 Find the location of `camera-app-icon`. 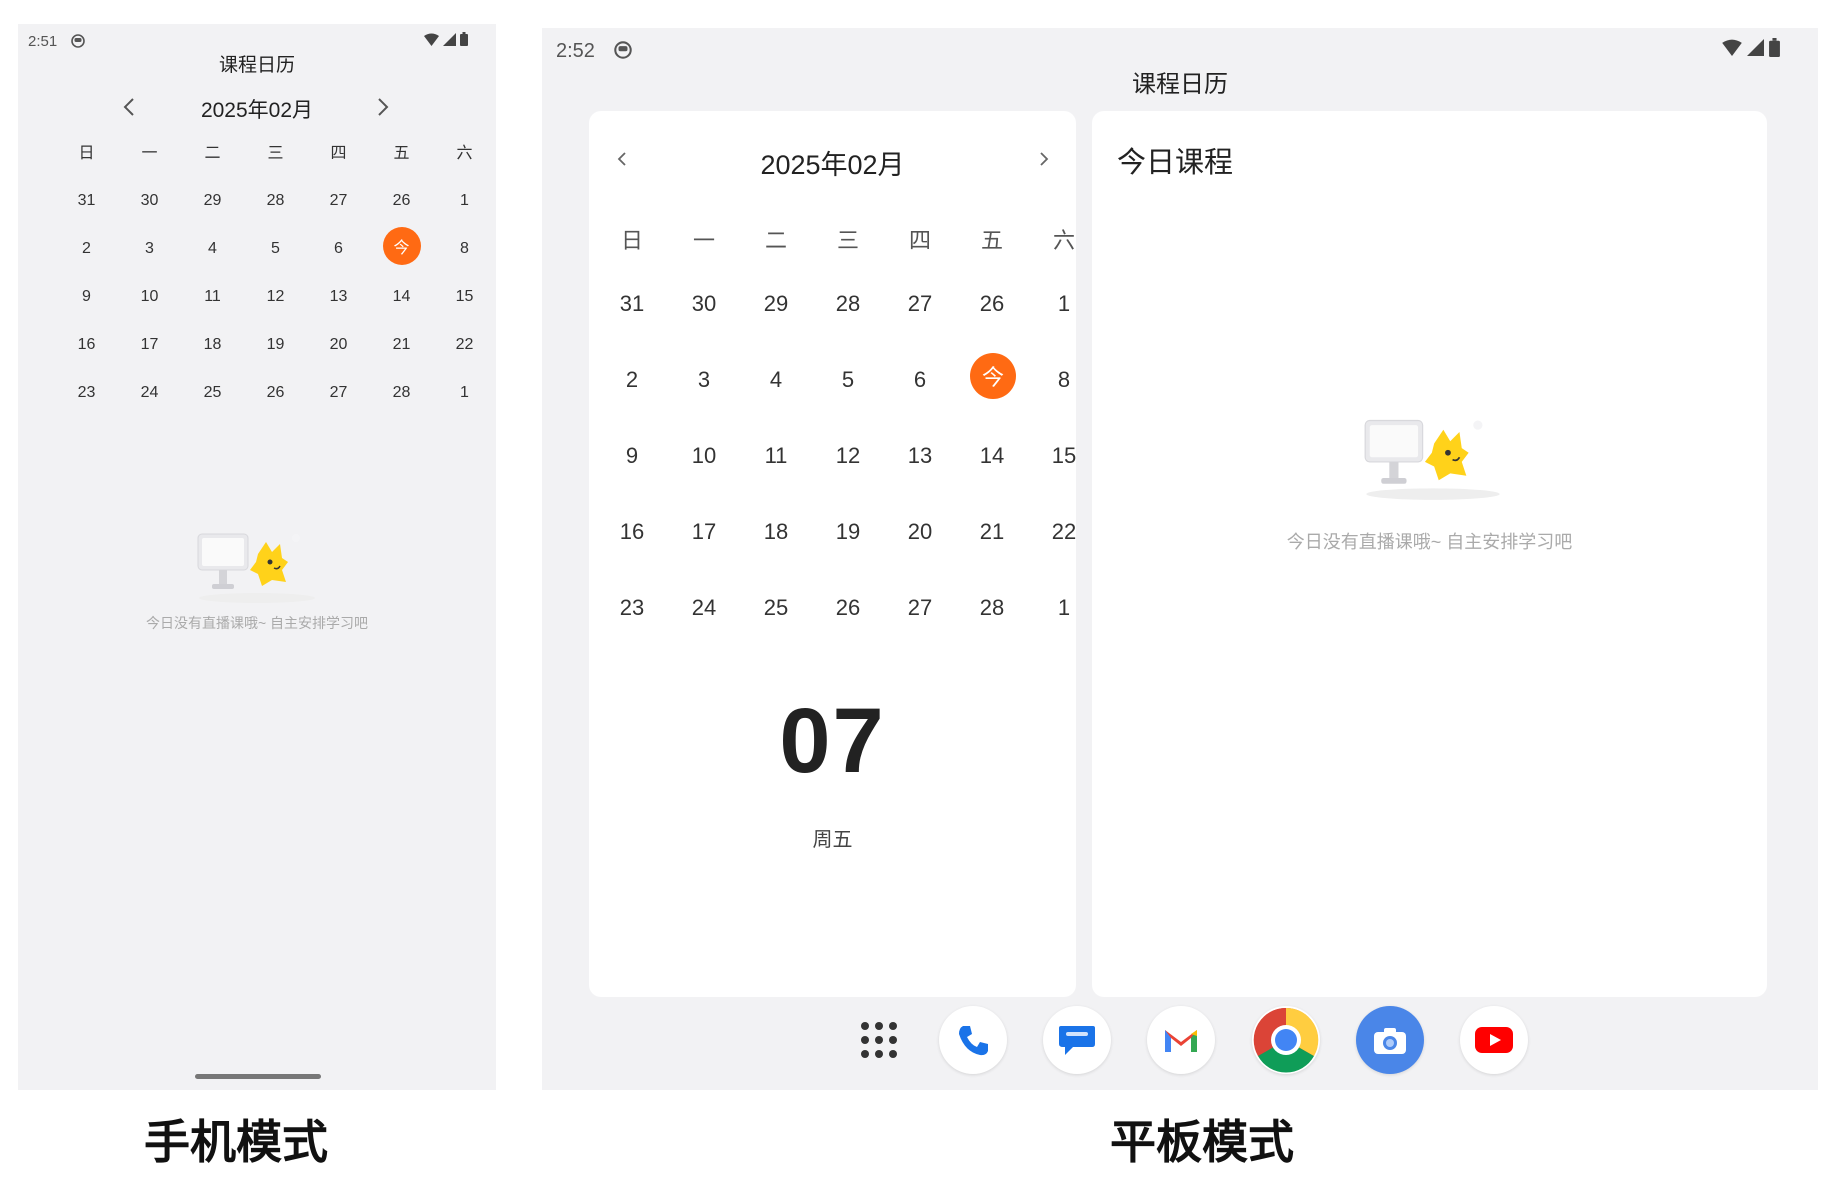

camera-app-icon is located at coordinates (1390, 1040).